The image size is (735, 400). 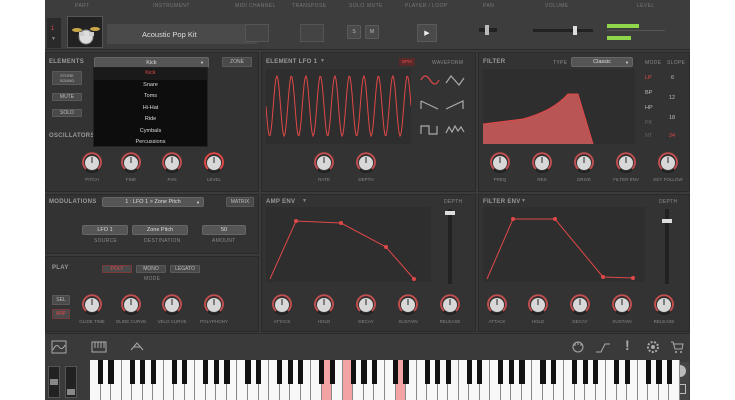 What do you see at coordinates (653, 347) in the screenshot?
I see `settings-gear-icon` at bounding box center [653, 347].